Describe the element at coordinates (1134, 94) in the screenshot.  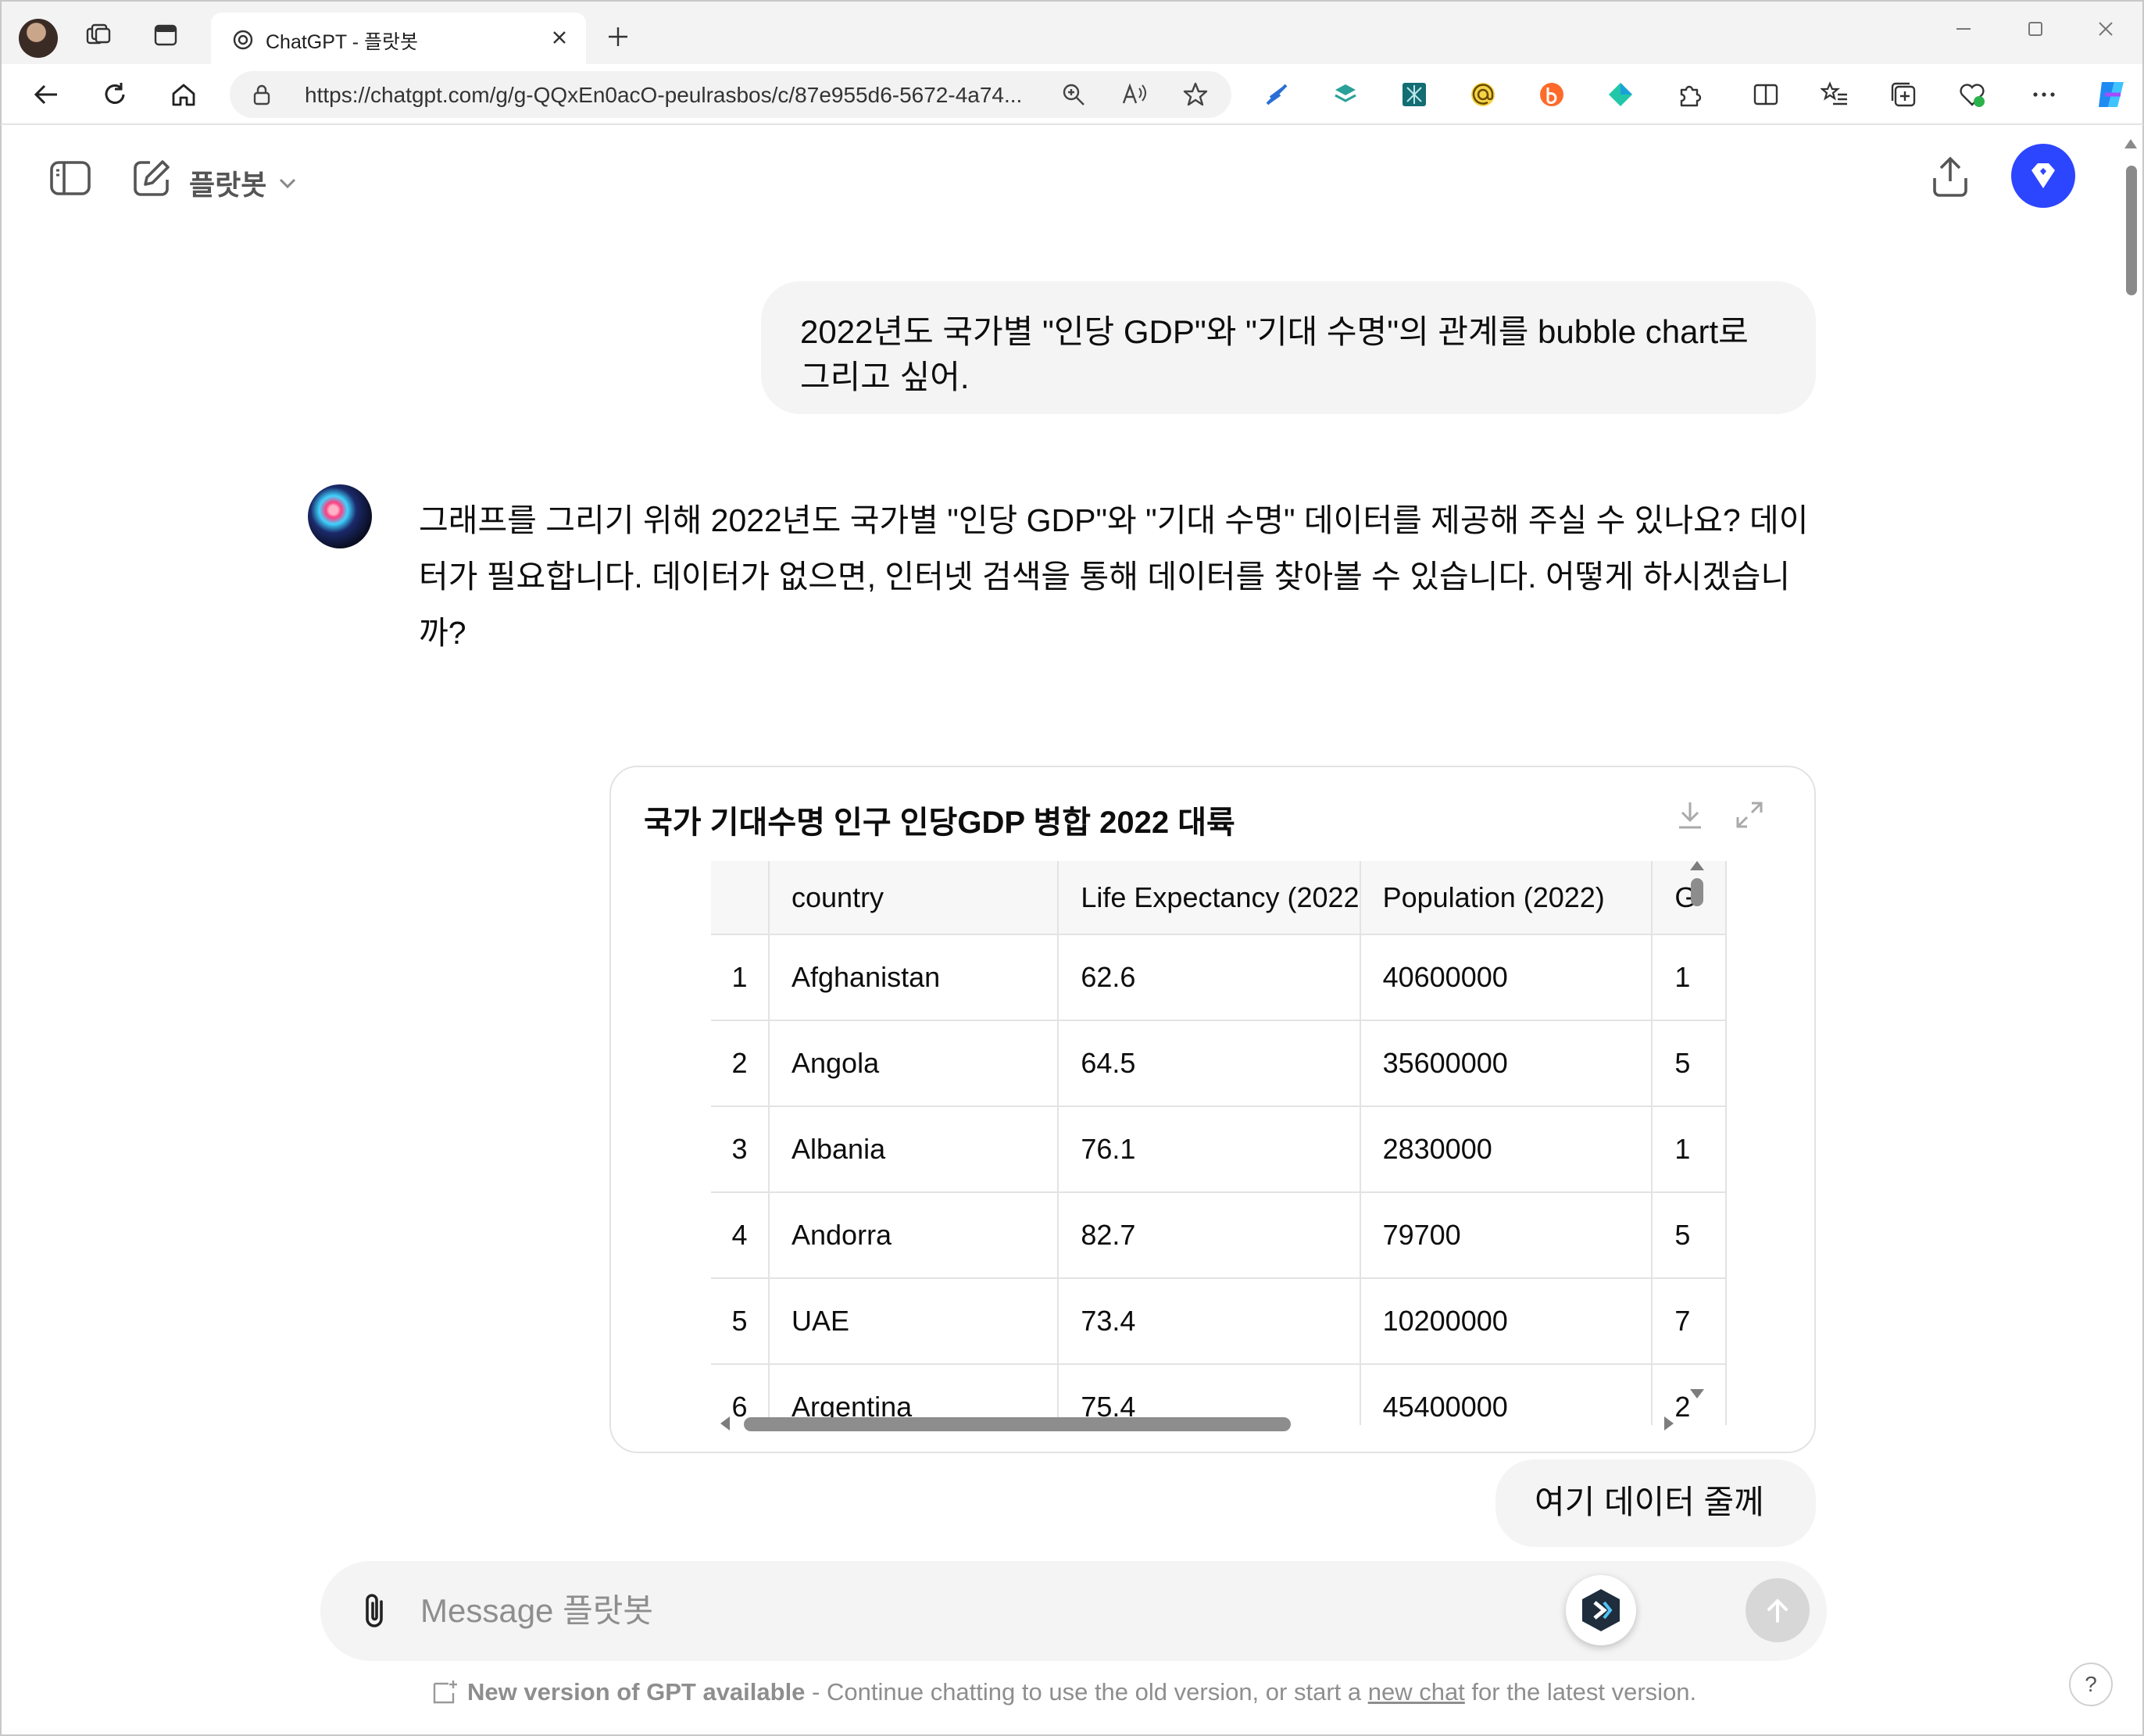
I see `read-aloud-icon` at that location.